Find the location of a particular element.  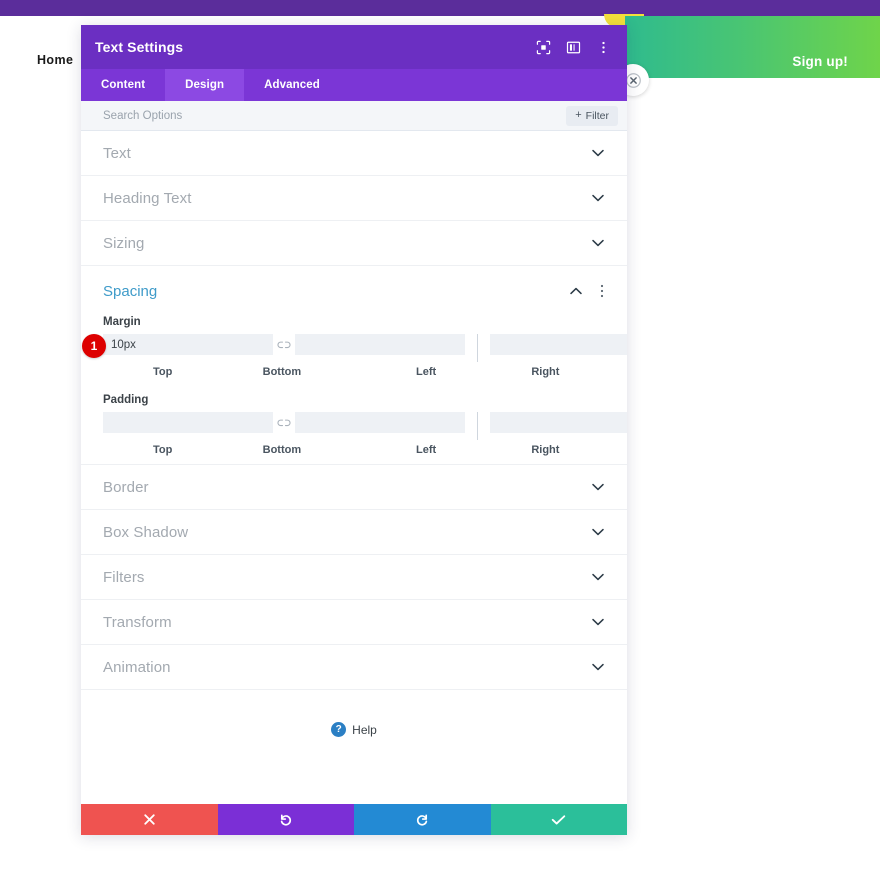

margin-top-bottom-pair is located at coordinates (284, 344).